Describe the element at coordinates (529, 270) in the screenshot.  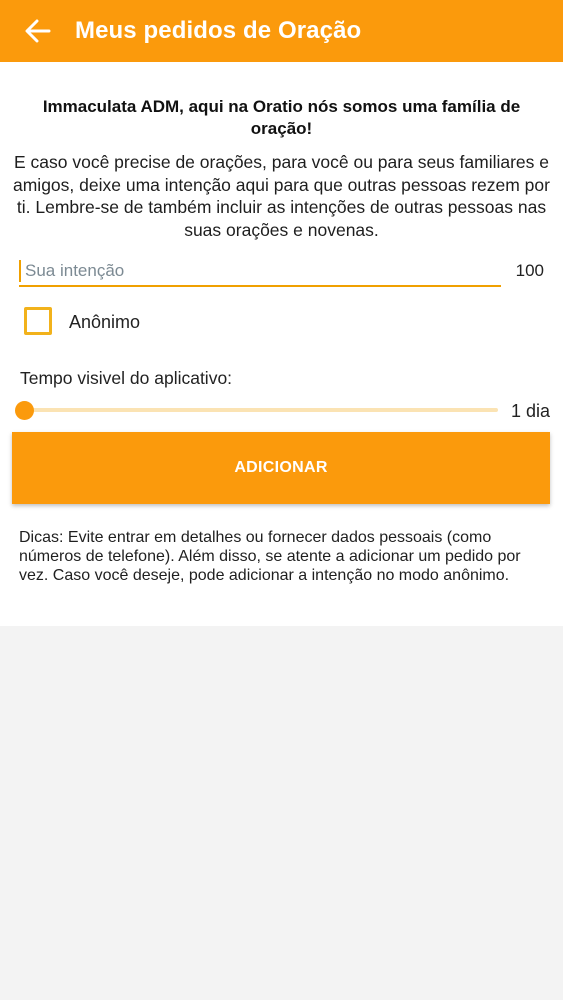
I see `character-counter: 100` at that location.